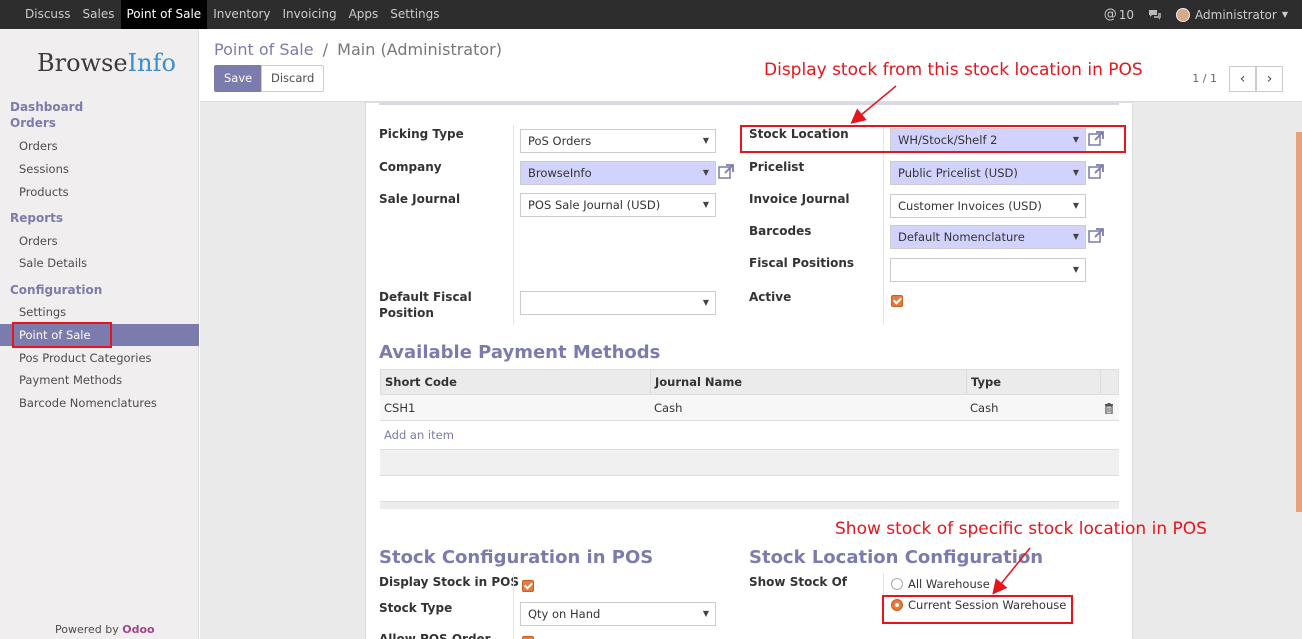 The width and height of the screenshot is (1302, 639). What do you see at coordinates (419, 49) in the screenshot?
I see `breadcrumb-current: Main (Administrator)` at bounding box center [419, 49].